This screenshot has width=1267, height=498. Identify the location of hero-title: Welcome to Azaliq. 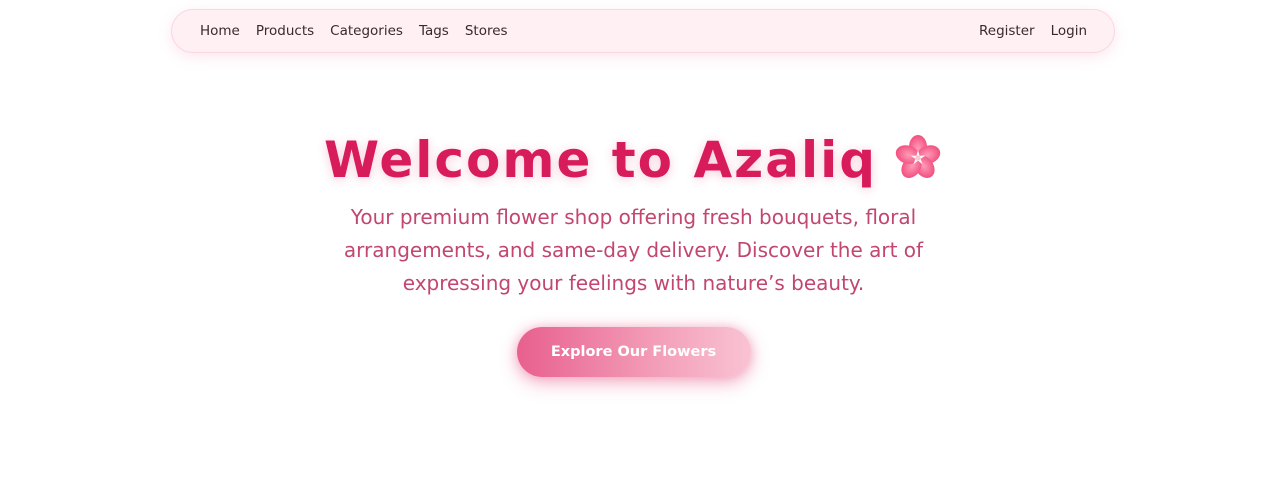
(633, 160).